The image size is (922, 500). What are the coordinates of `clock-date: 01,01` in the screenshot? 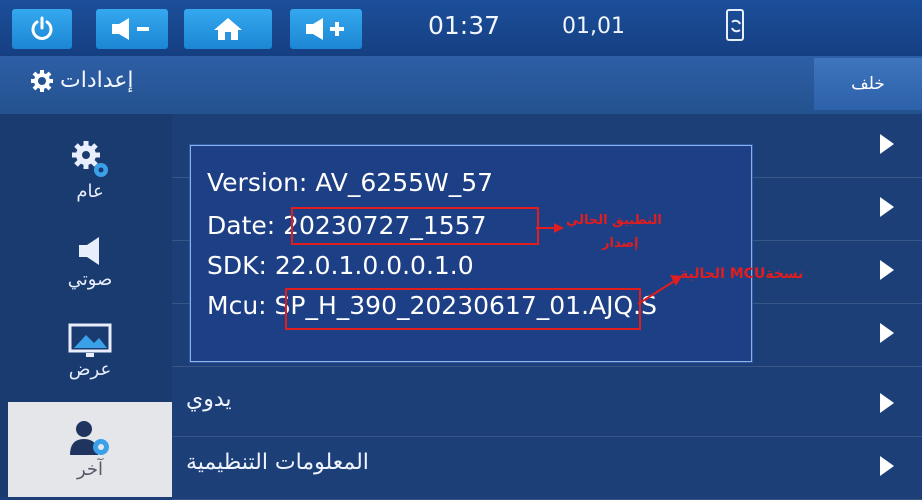 It's located at (593, 26).